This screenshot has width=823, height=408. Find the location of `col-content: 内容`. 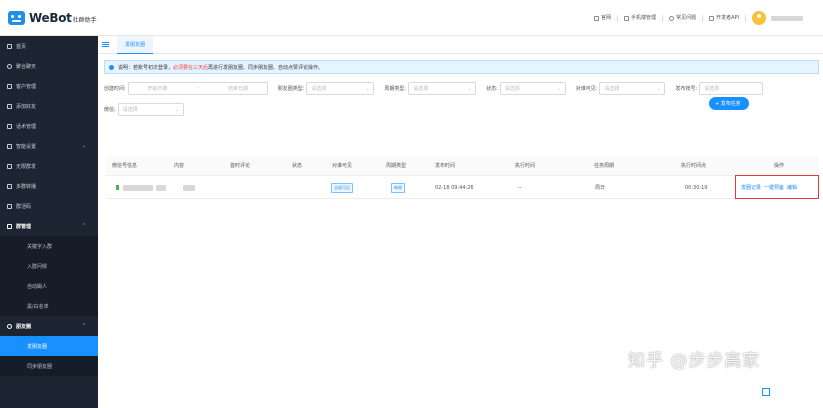

col-content: 内容 is located at coordinates (179, 166).